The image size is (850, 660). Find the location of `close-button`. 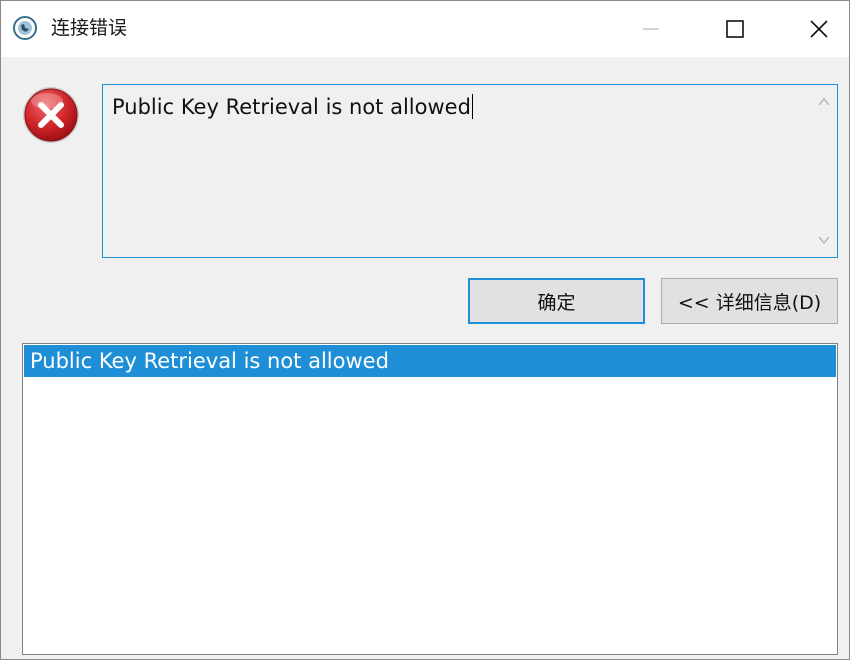

close-button is located at coordinates (819, 29).